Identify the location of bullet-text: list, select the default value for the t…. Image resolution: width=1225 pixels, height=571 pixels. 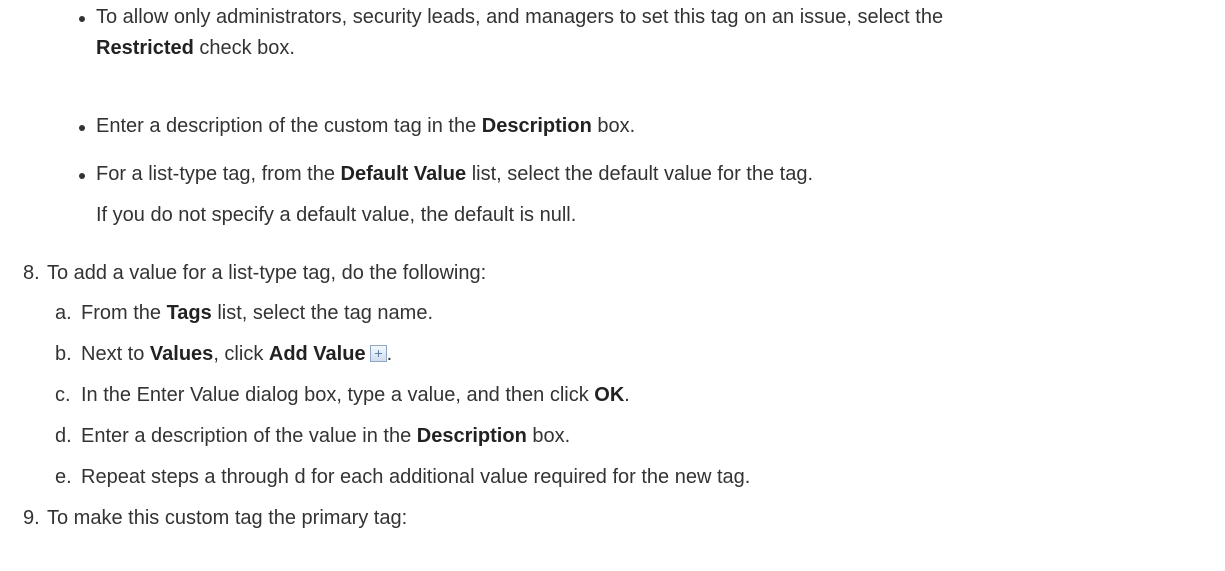
(640, 174).